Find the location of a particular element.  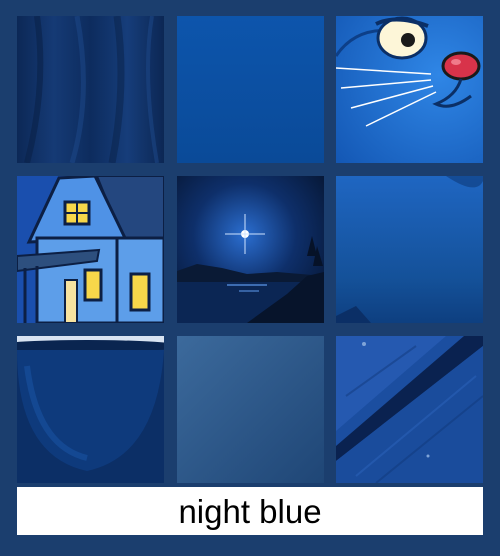

fabric-drape-image is located at coordinates (90, 89).